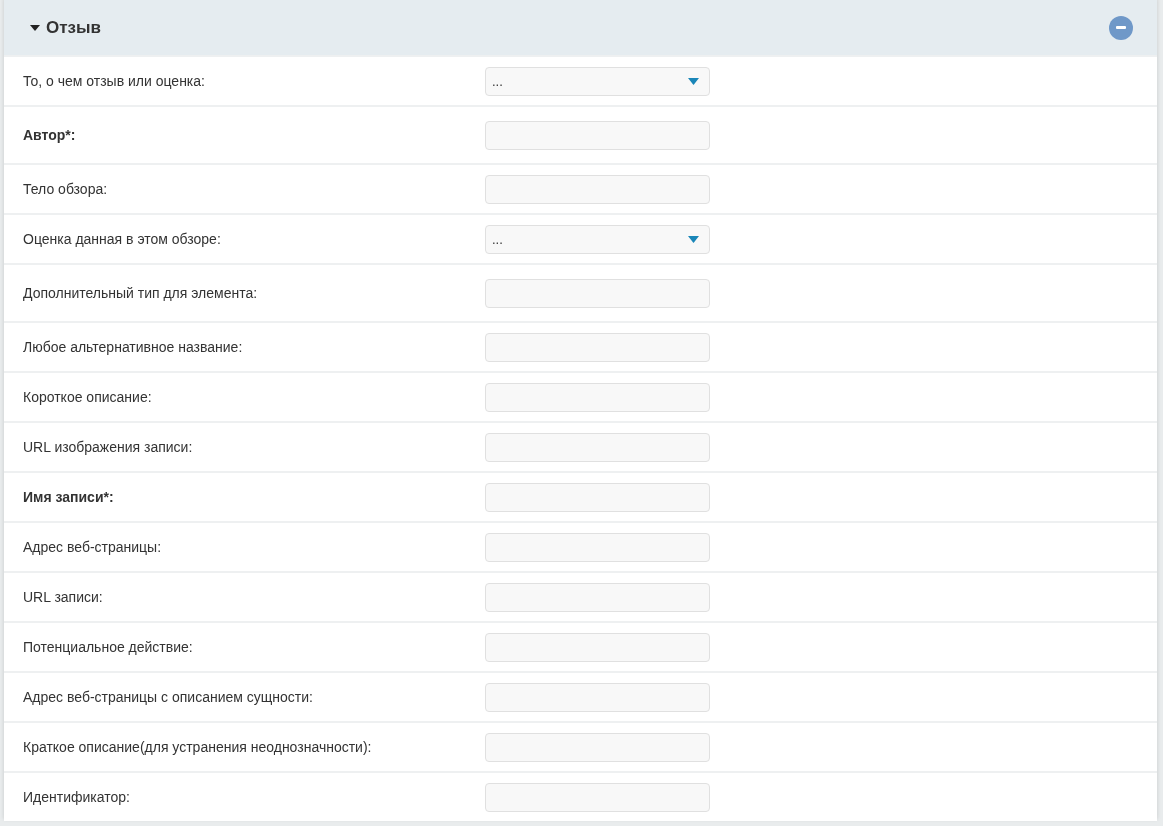 The height and width of the screenshot is (826, 1163). What do you see at coordinates (108, 647) in the screenshot?
I see `field-label: Потенциальное действие:` at bounding box center [108, 647].